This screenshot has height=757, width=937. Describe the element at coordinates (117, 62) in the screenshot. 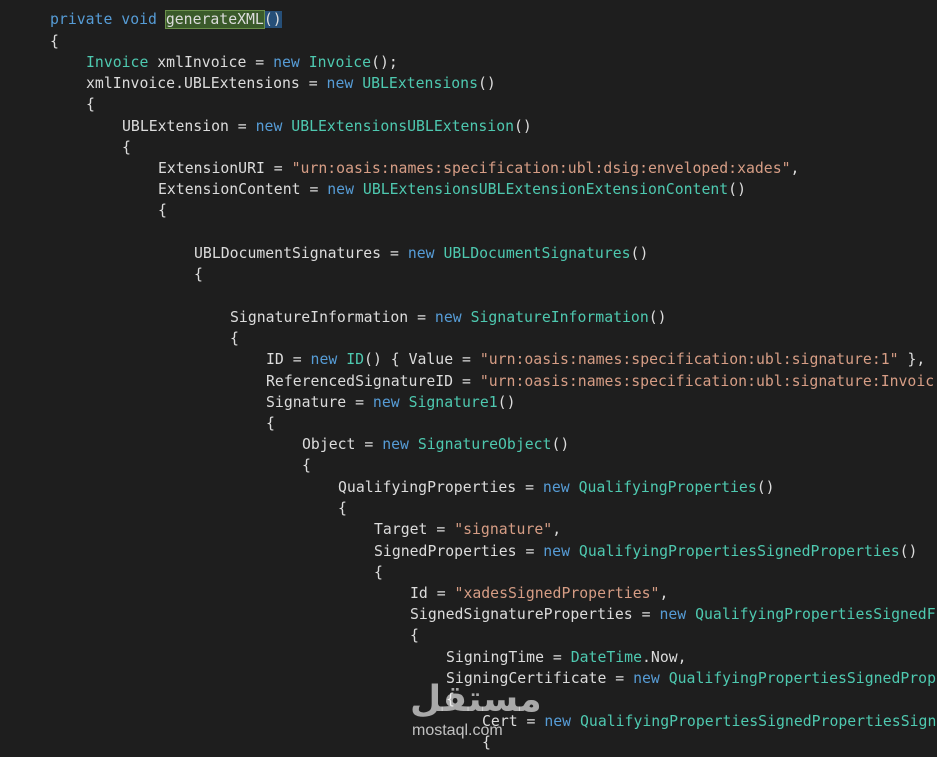

I see `code-token: Invoice` at that location.